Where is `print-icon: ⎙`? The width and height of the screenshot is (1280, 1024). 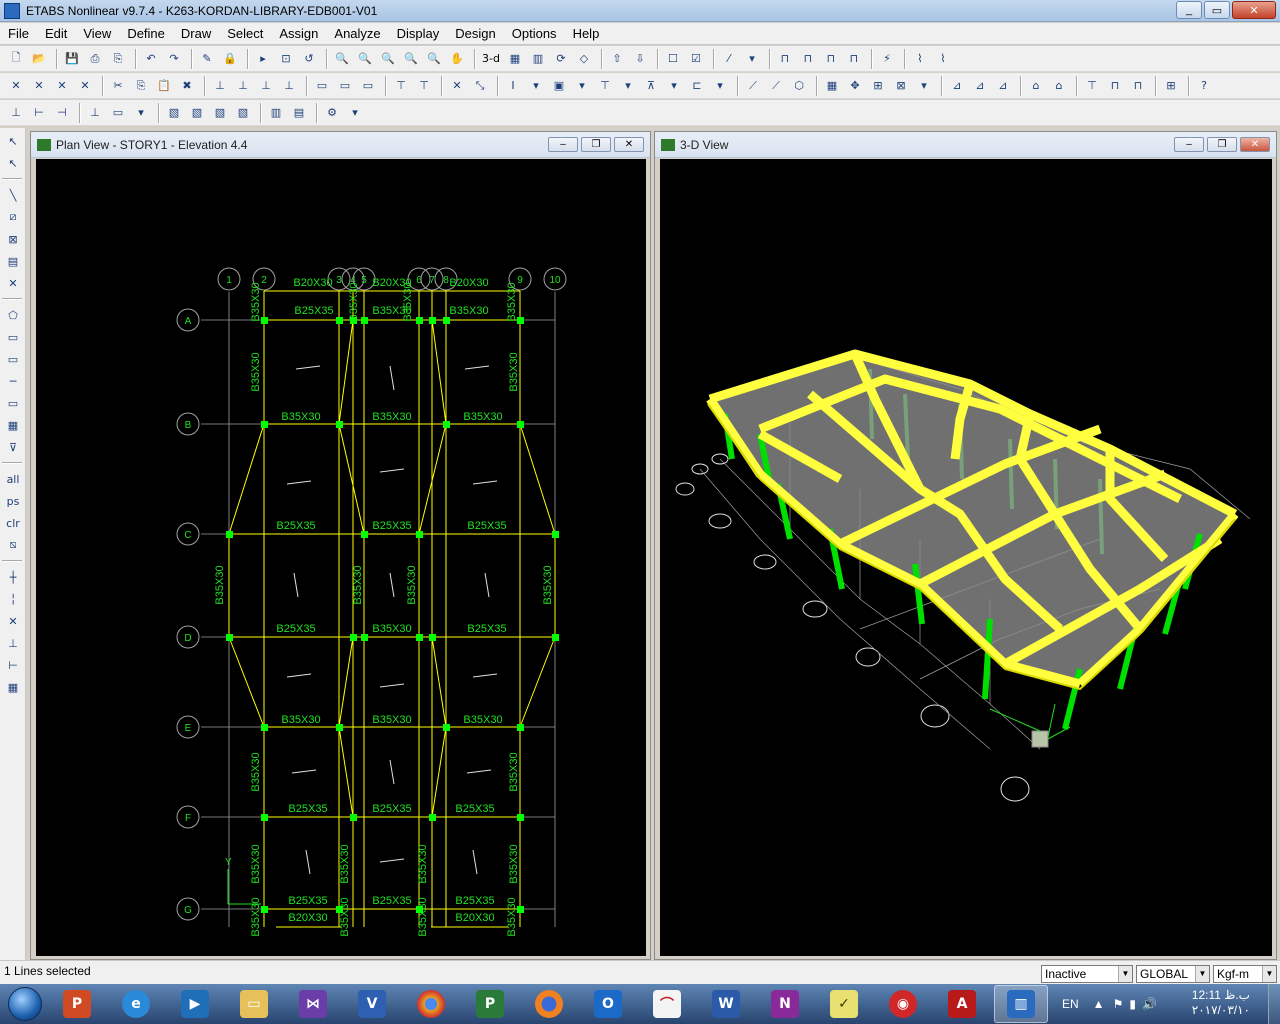
print-icon: ⎙ is located at coordinates (95, 59).